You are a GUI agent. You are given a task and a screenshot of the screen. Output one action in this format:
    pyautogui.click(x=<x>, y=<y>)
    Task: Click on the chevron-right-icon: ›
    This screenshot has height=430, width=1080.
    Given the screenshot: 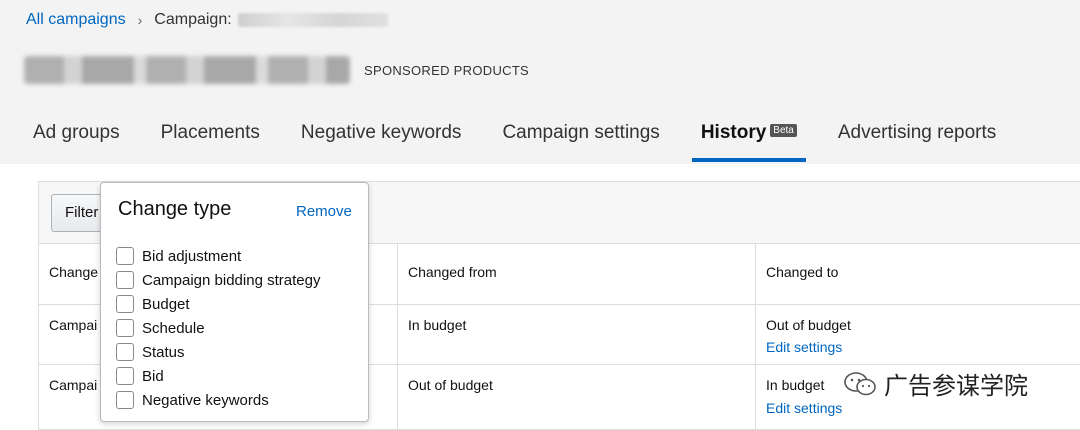 What is the action you would take?
    pyautogui.click(x=140, y=20)
    